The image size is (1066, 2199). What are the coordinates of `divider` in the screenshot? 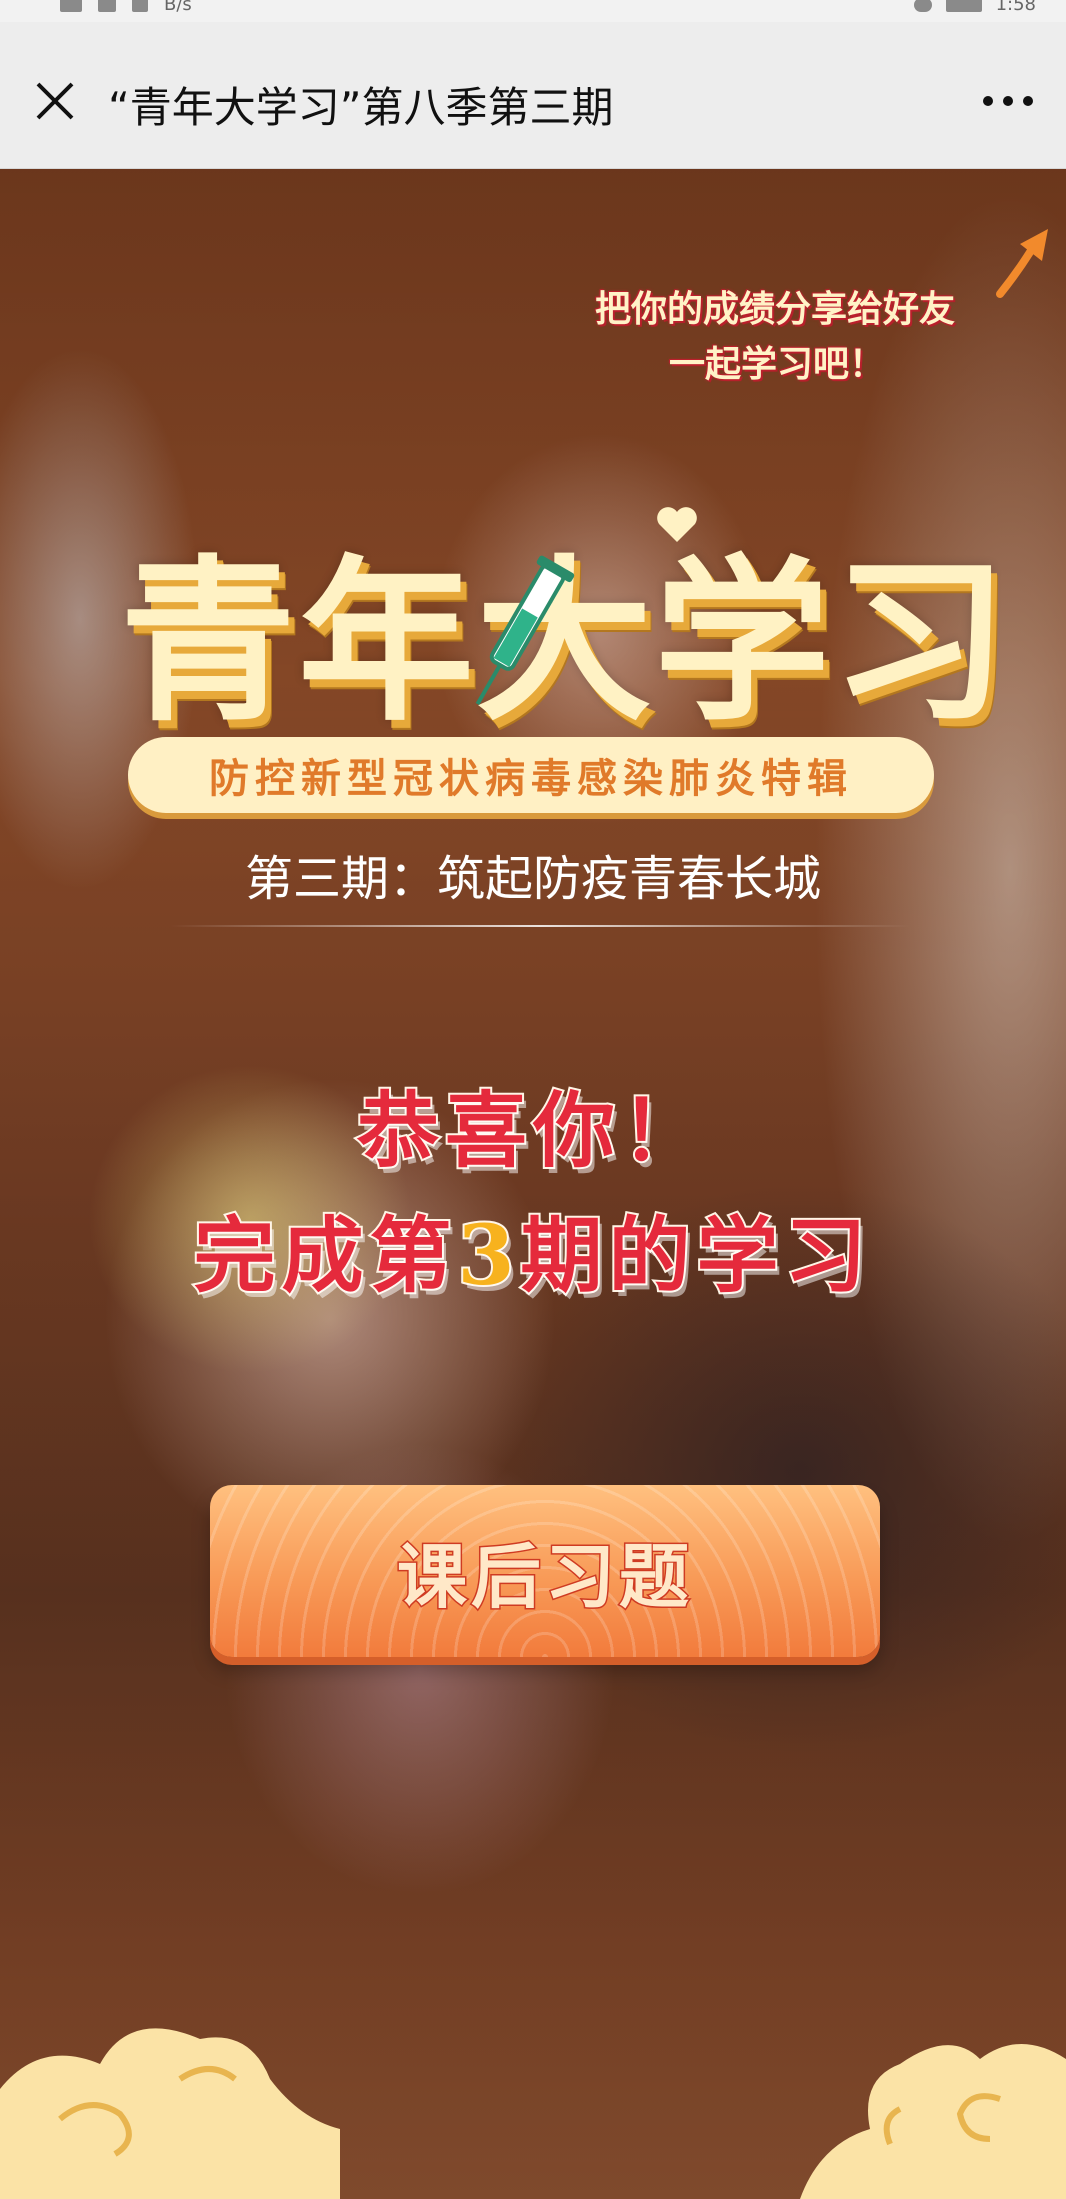 It's located at (540, 926).